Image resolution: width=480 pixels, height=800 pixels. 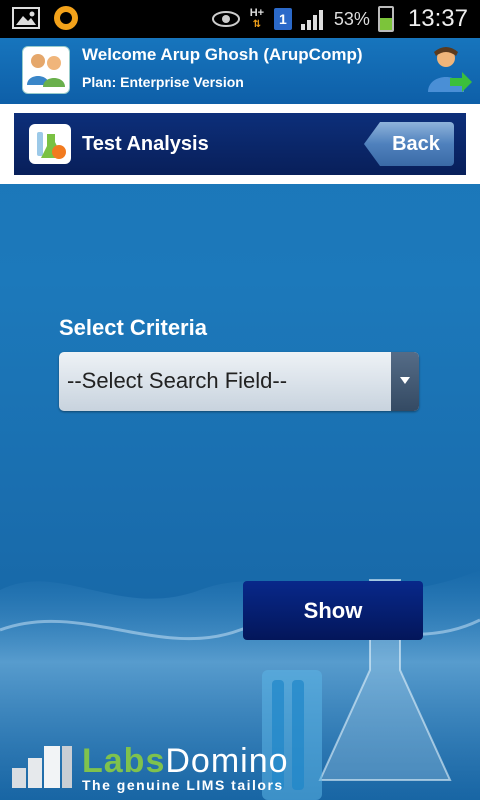 I want to click on signal-icon, so click(x=311, y=20).